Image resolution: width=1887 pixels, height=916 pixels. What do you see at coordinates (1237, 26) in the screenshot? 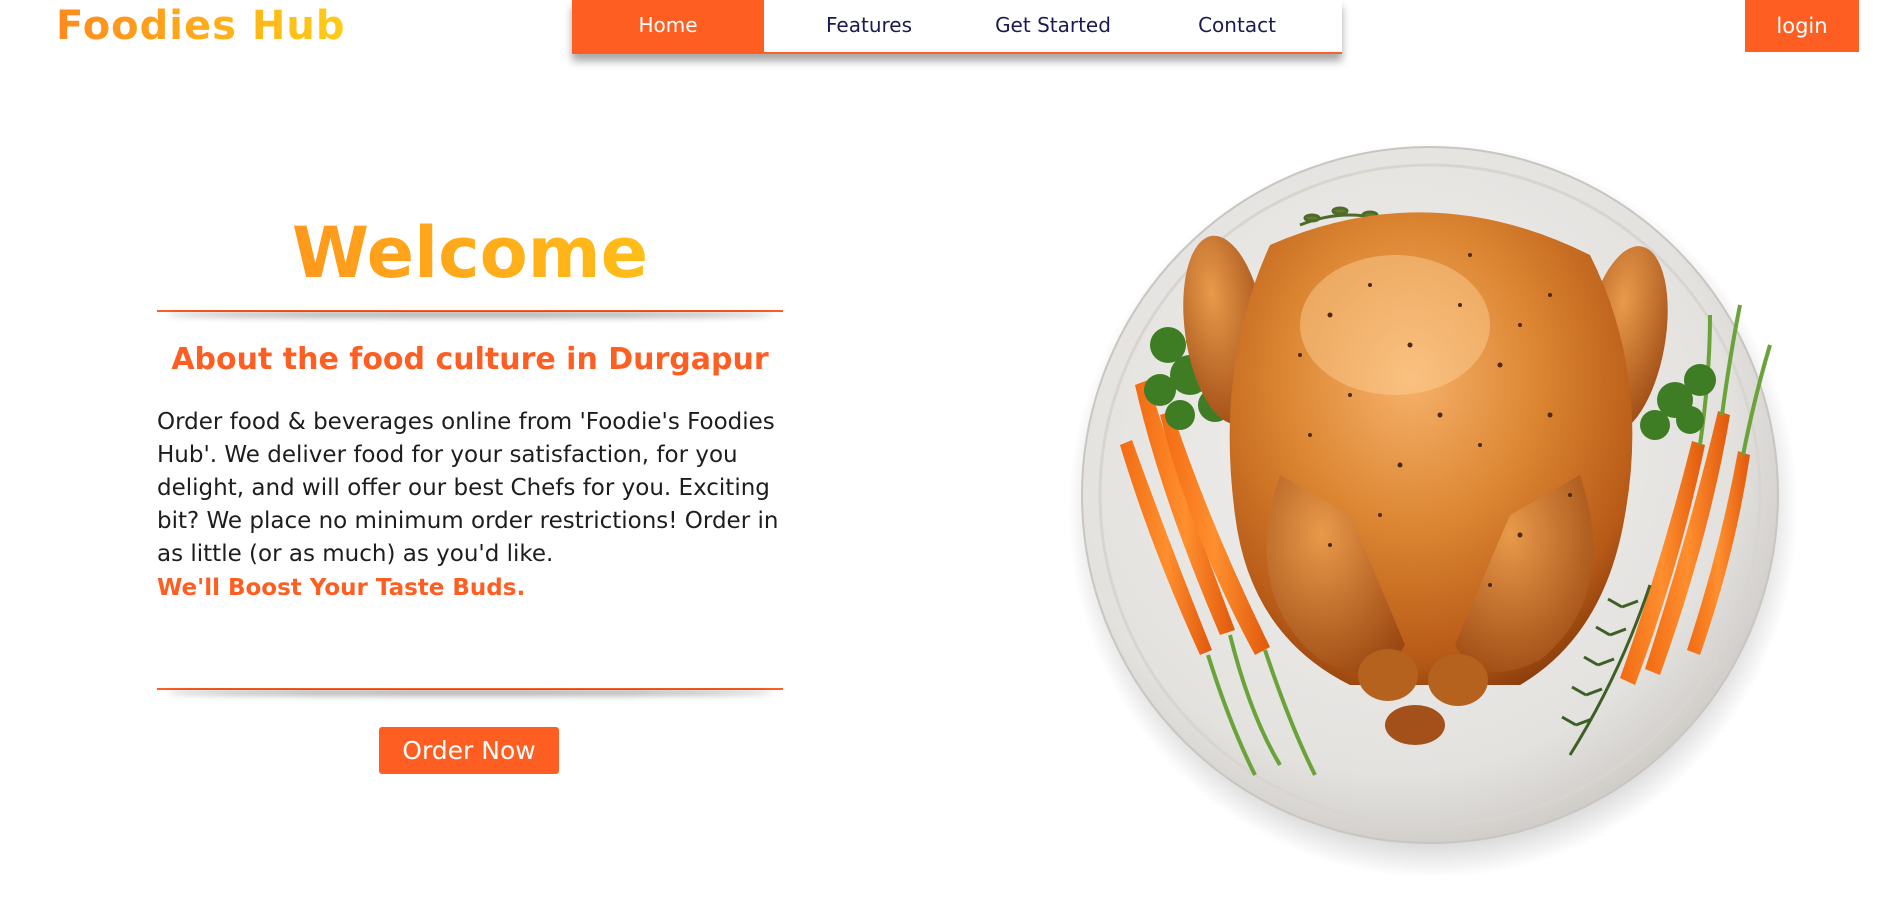
I see `nav-contact: Contact` at bounding box center [1237, 26].